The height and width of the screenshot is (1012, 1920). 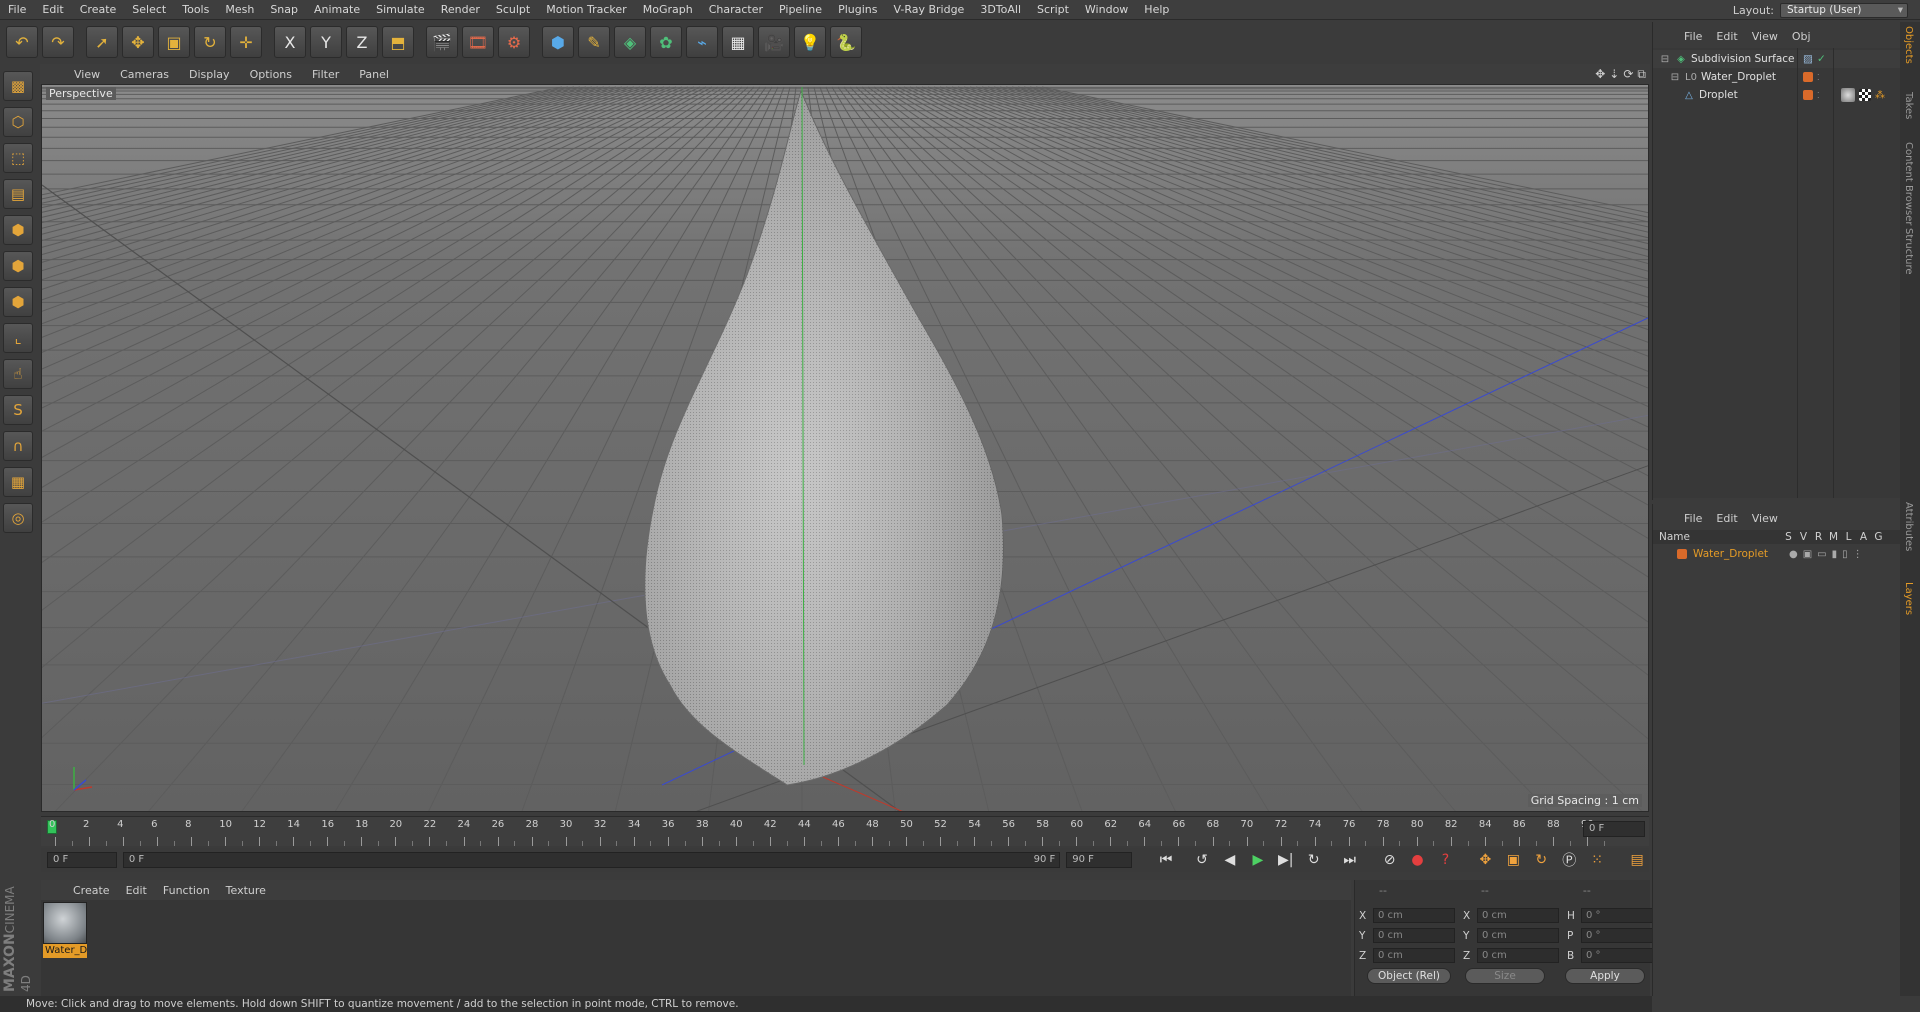 What do you see at coordinates (284, 10) in the screenshot?
I see `menu-snap: Snap` at bounding box center [284, 10].